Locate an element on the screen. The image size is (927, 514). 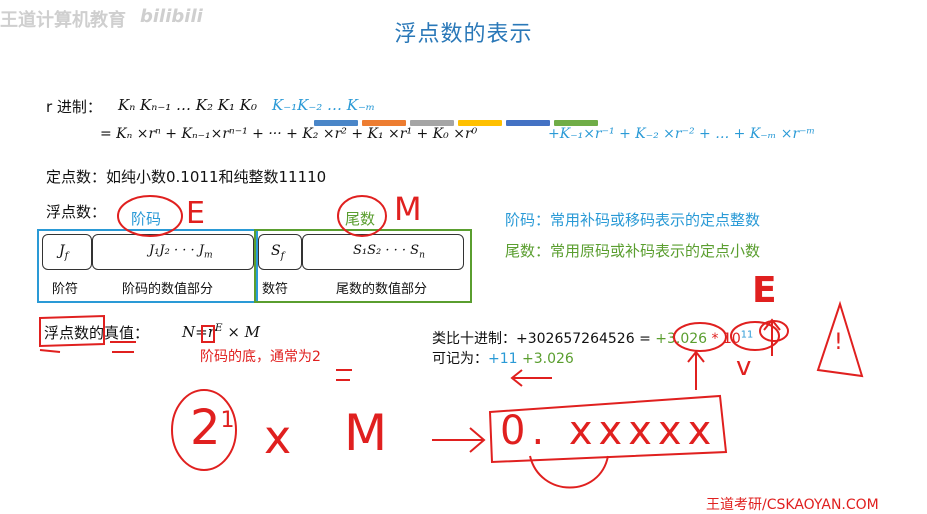
box-true-value is located at coordinates (72, 331).